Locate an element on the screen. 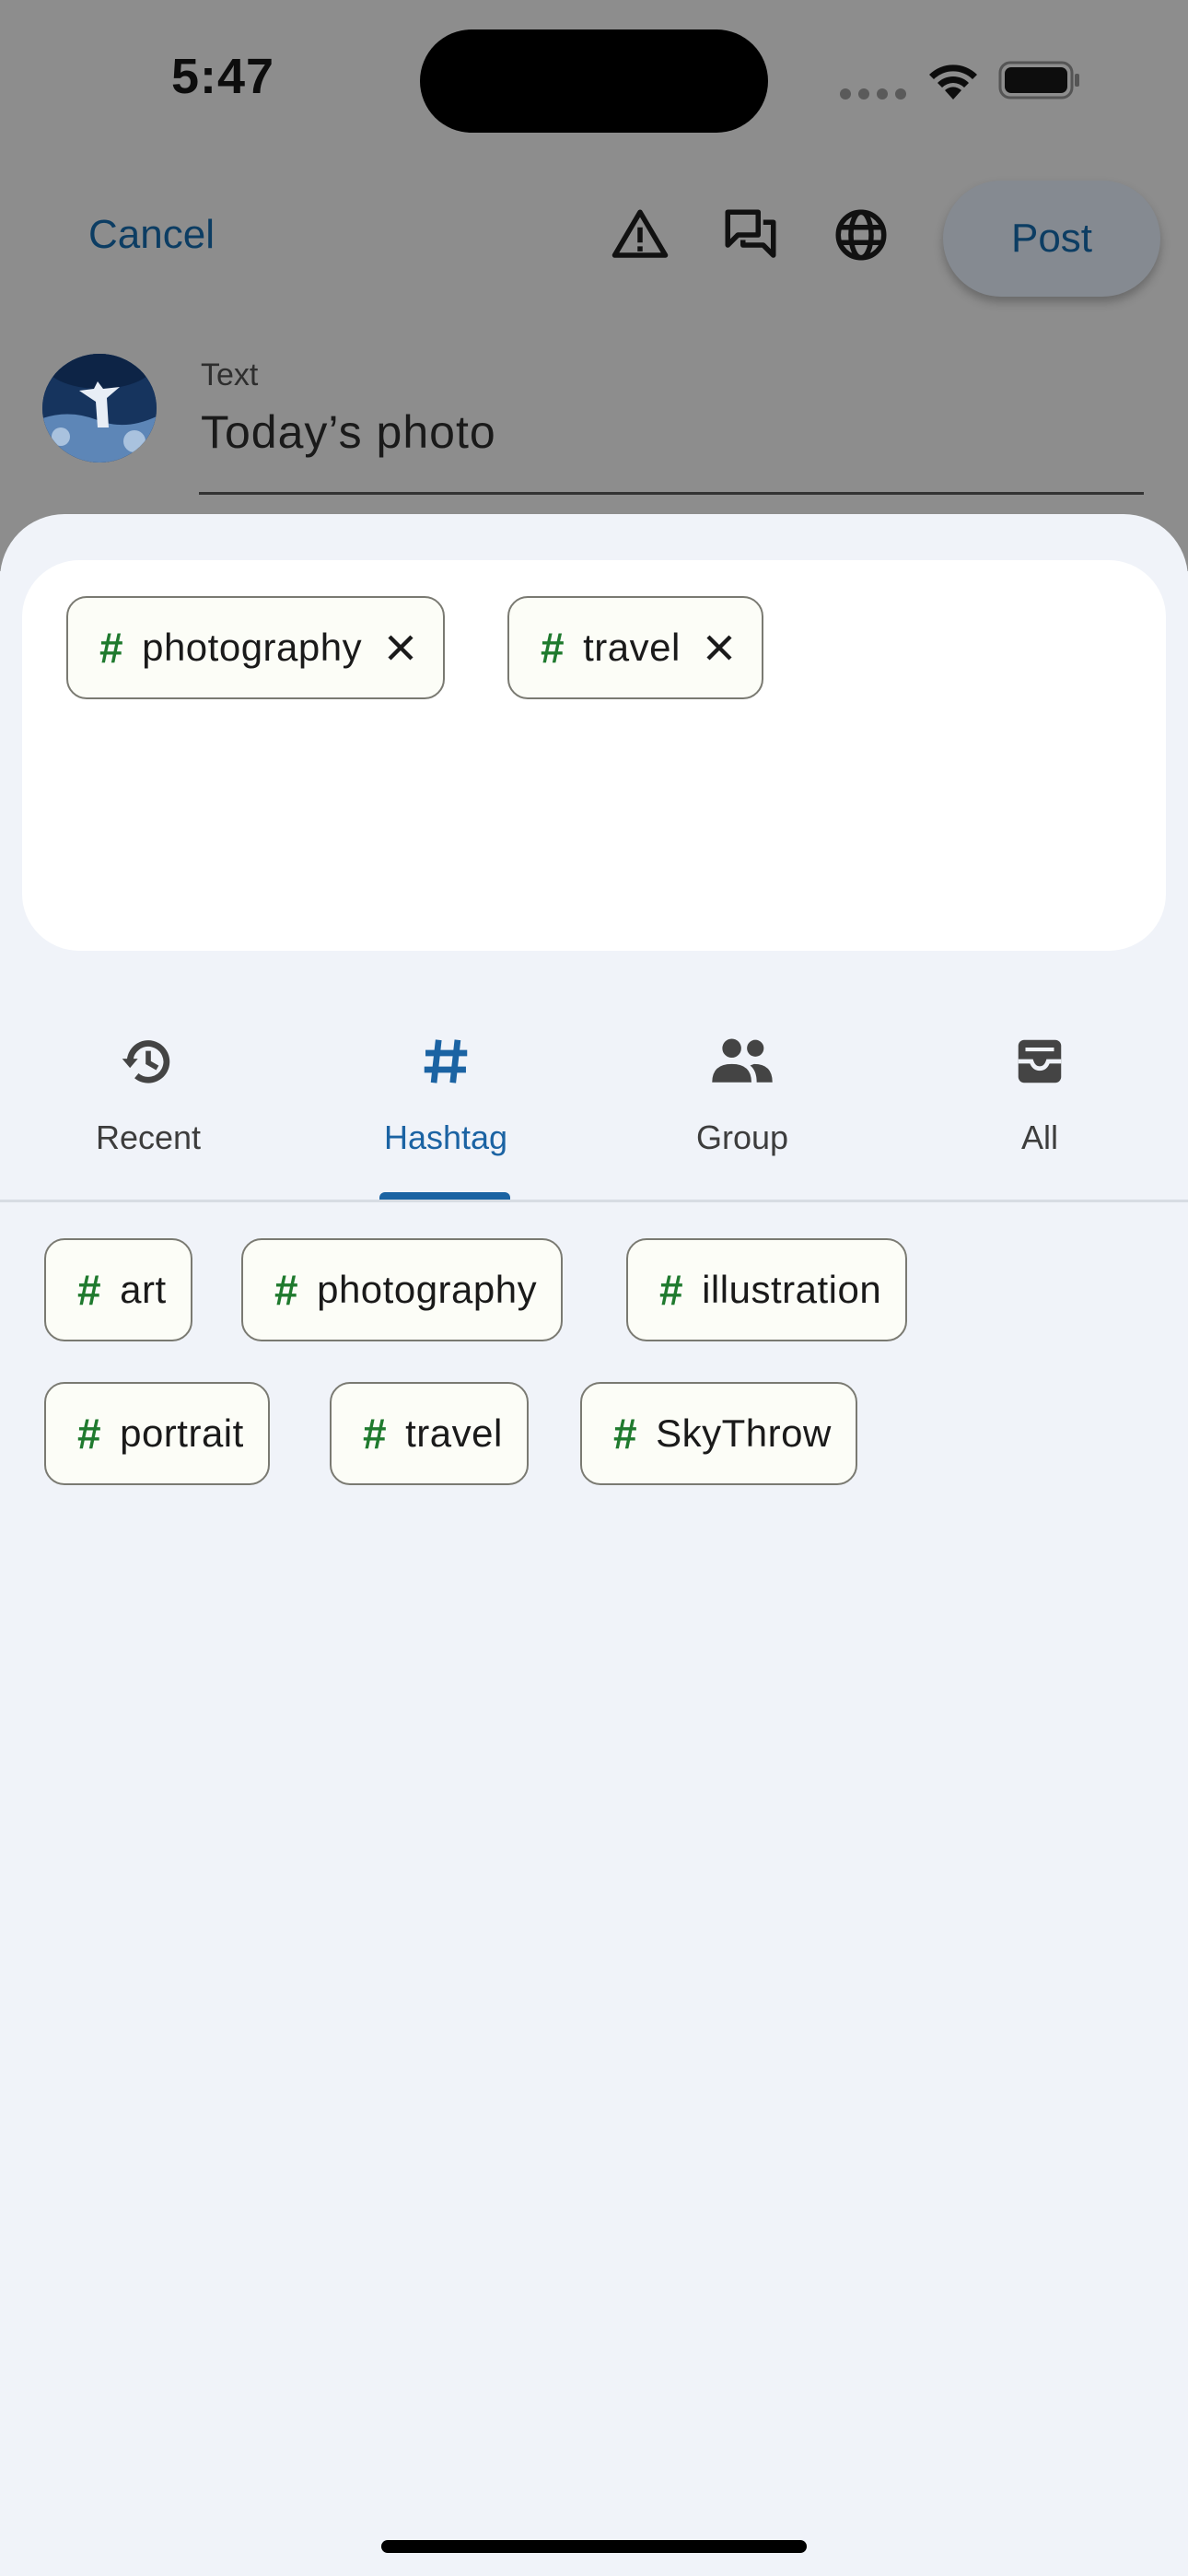 Image resolution: width=1188 pixels, height=2576 pixels. hashtag-label: SkyThrow is located at coordinates (744, 1433).